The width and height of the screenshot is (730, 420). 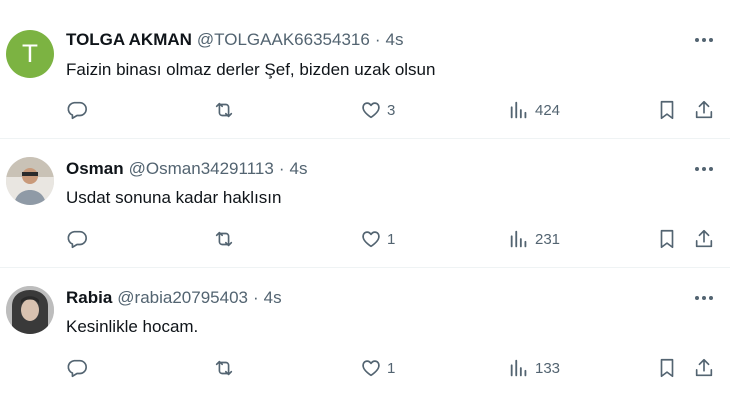 I want to click on share-icon, so click(x=704, y=367).